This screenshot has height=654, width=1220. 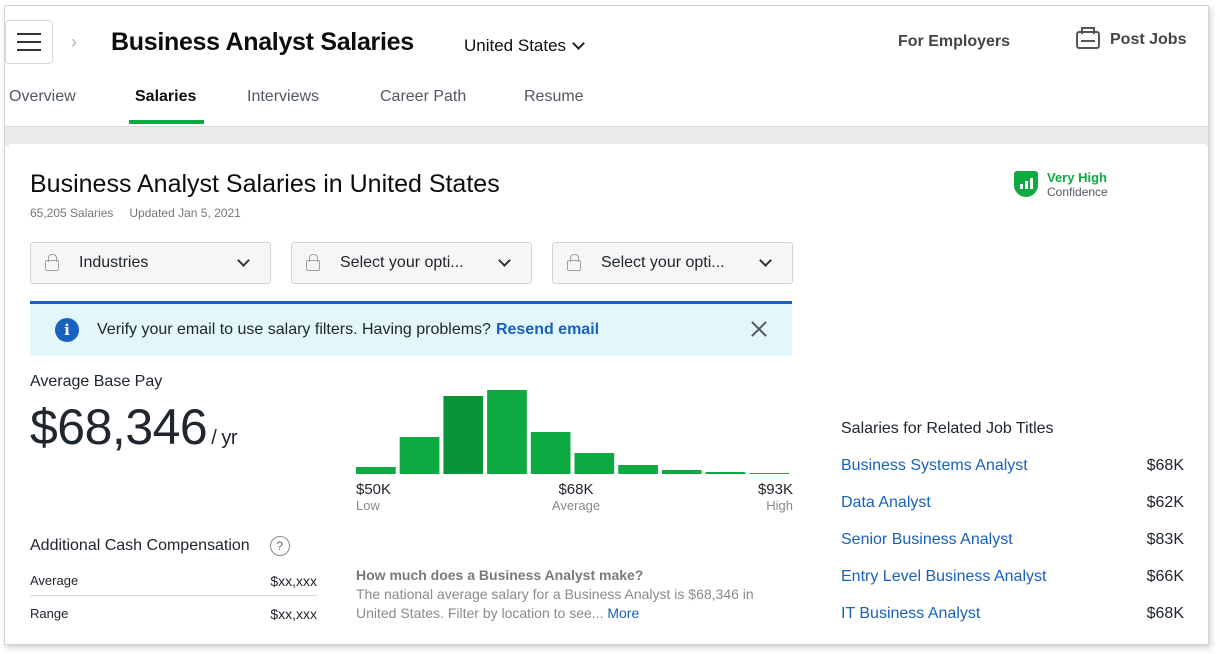 What do you see at coordinates (1088, 38) in the screenshot?
I see `printer-icon` at bounding box center [1088, 38].